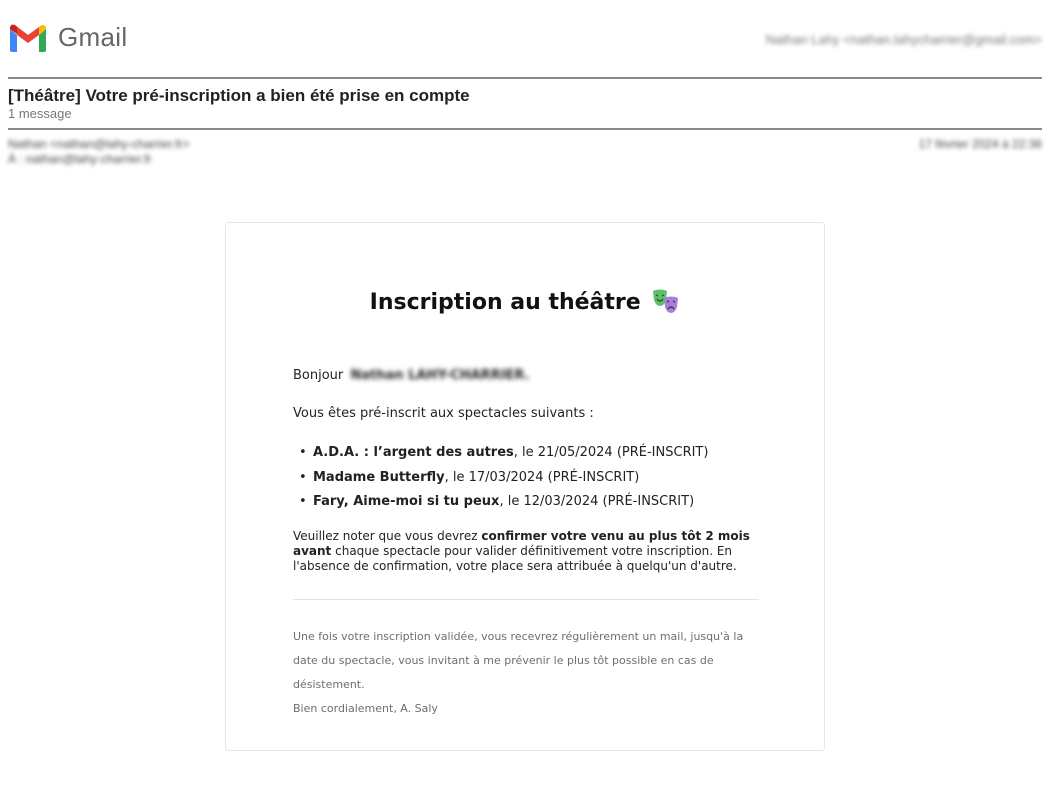 This screenshot has width=1050, height=811. Describe the element at coordinates (80, 159) in the screenshot. I see `recipient: À : nathan@lahy-charrier.fr` at that location.